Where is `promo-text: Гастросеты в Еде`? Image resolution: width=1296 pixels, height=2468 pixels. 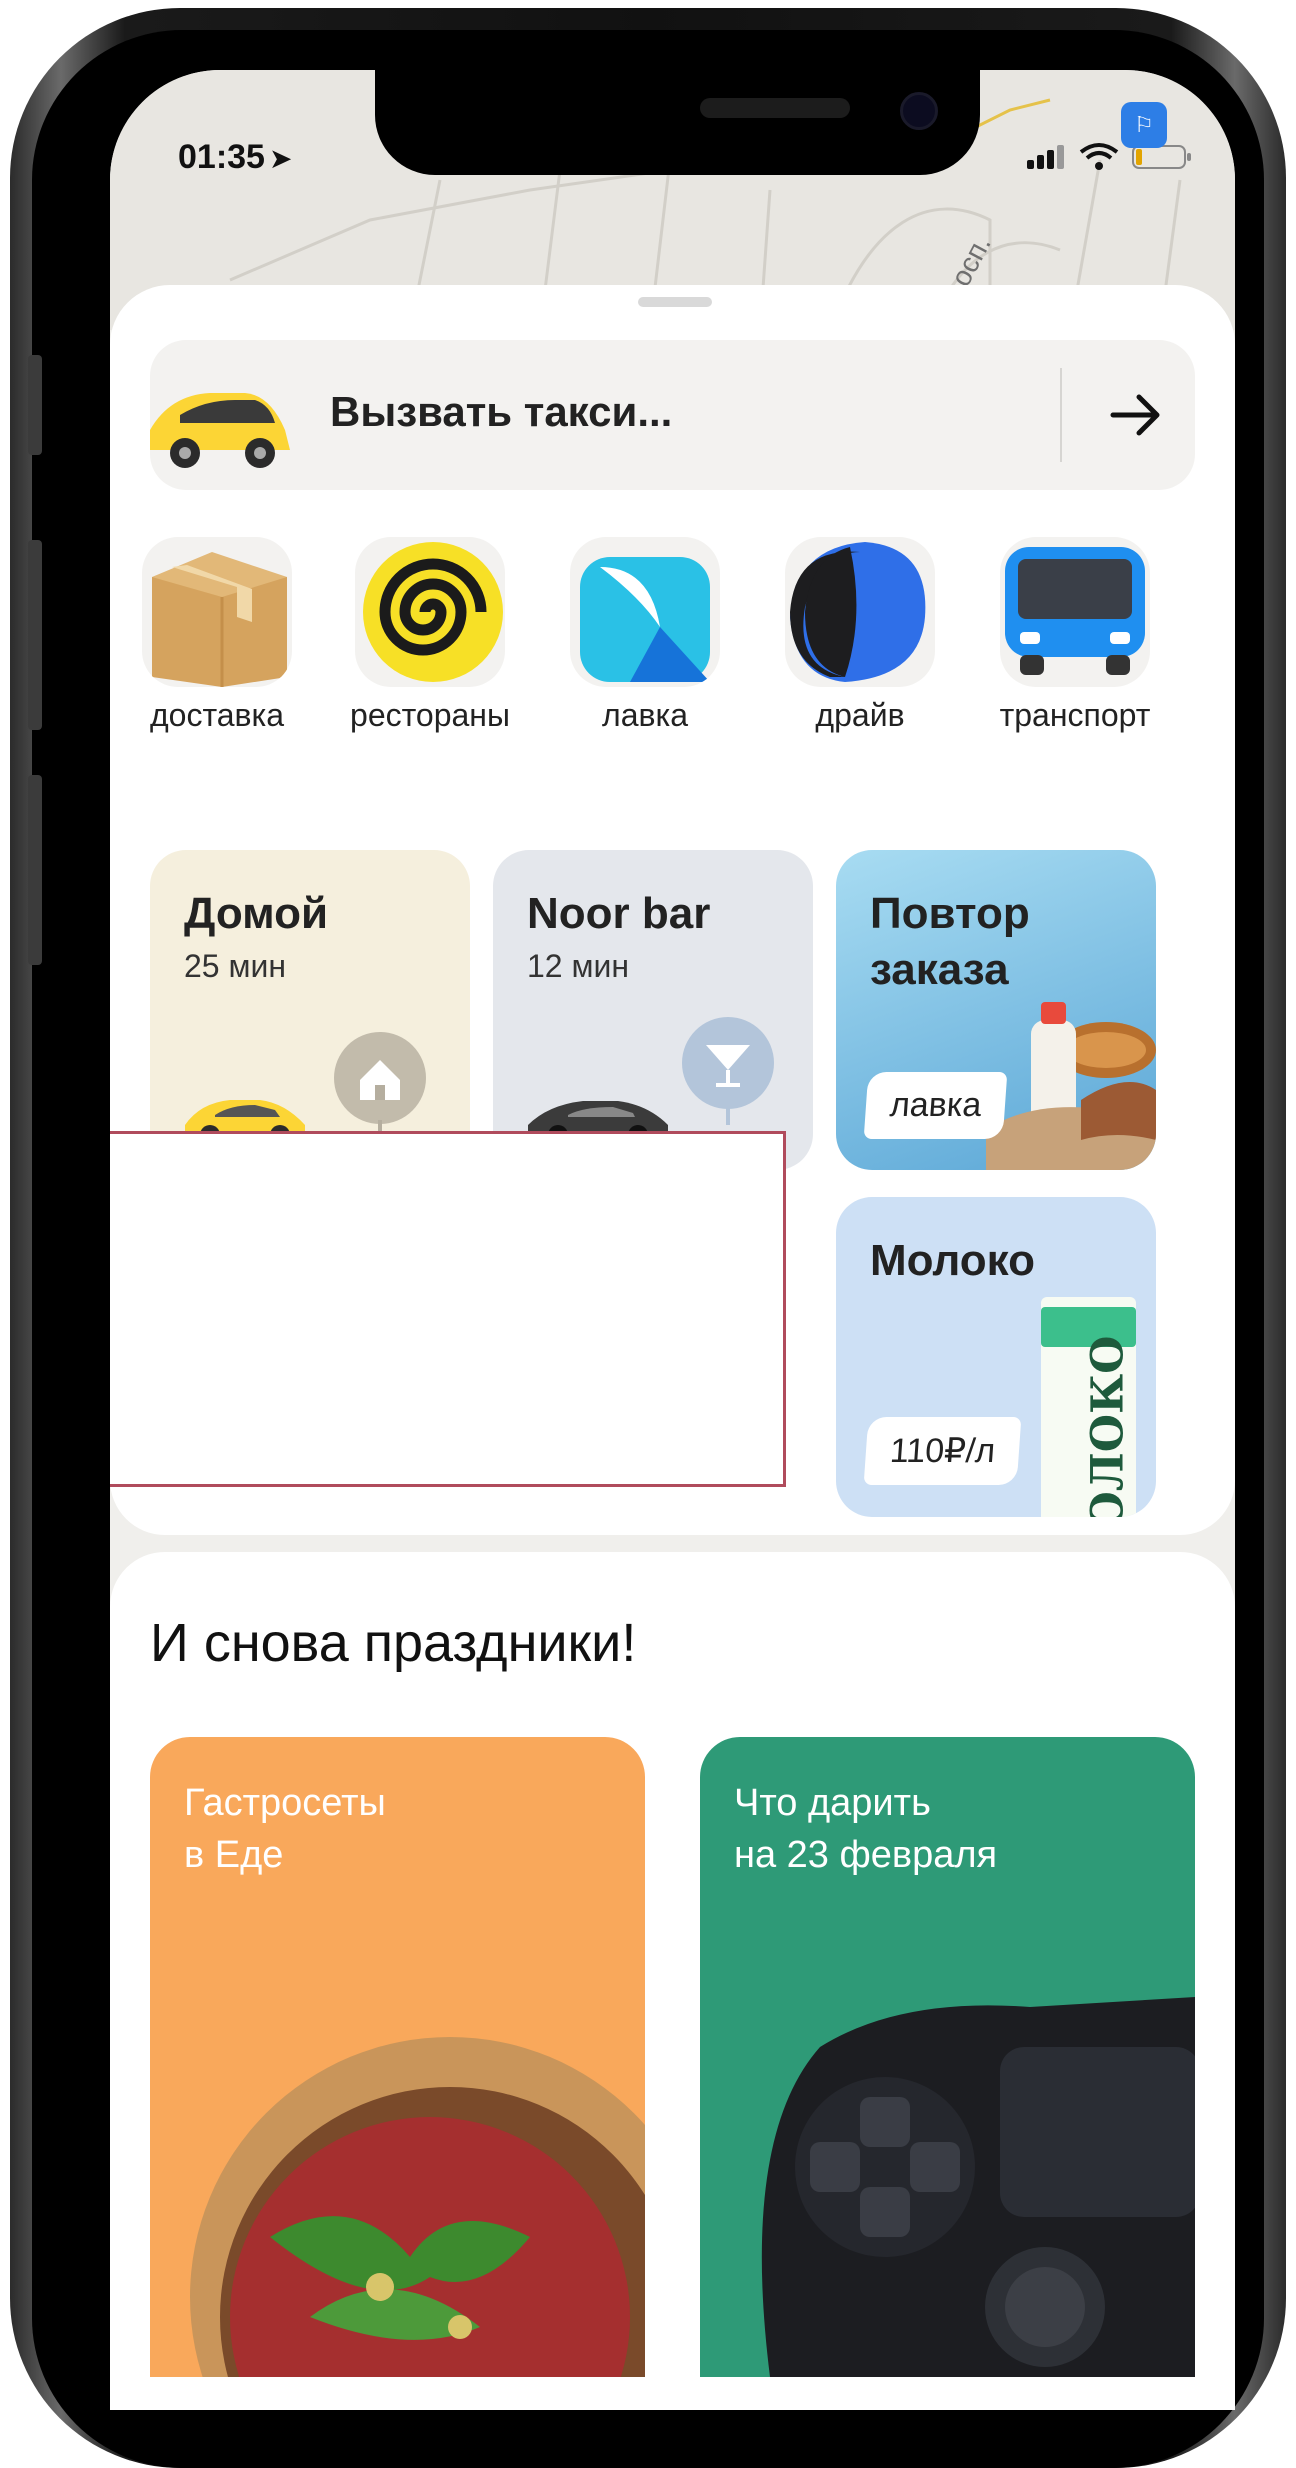 promo-text: Гастросеты в Еде is located at coordinates (285, 1829).